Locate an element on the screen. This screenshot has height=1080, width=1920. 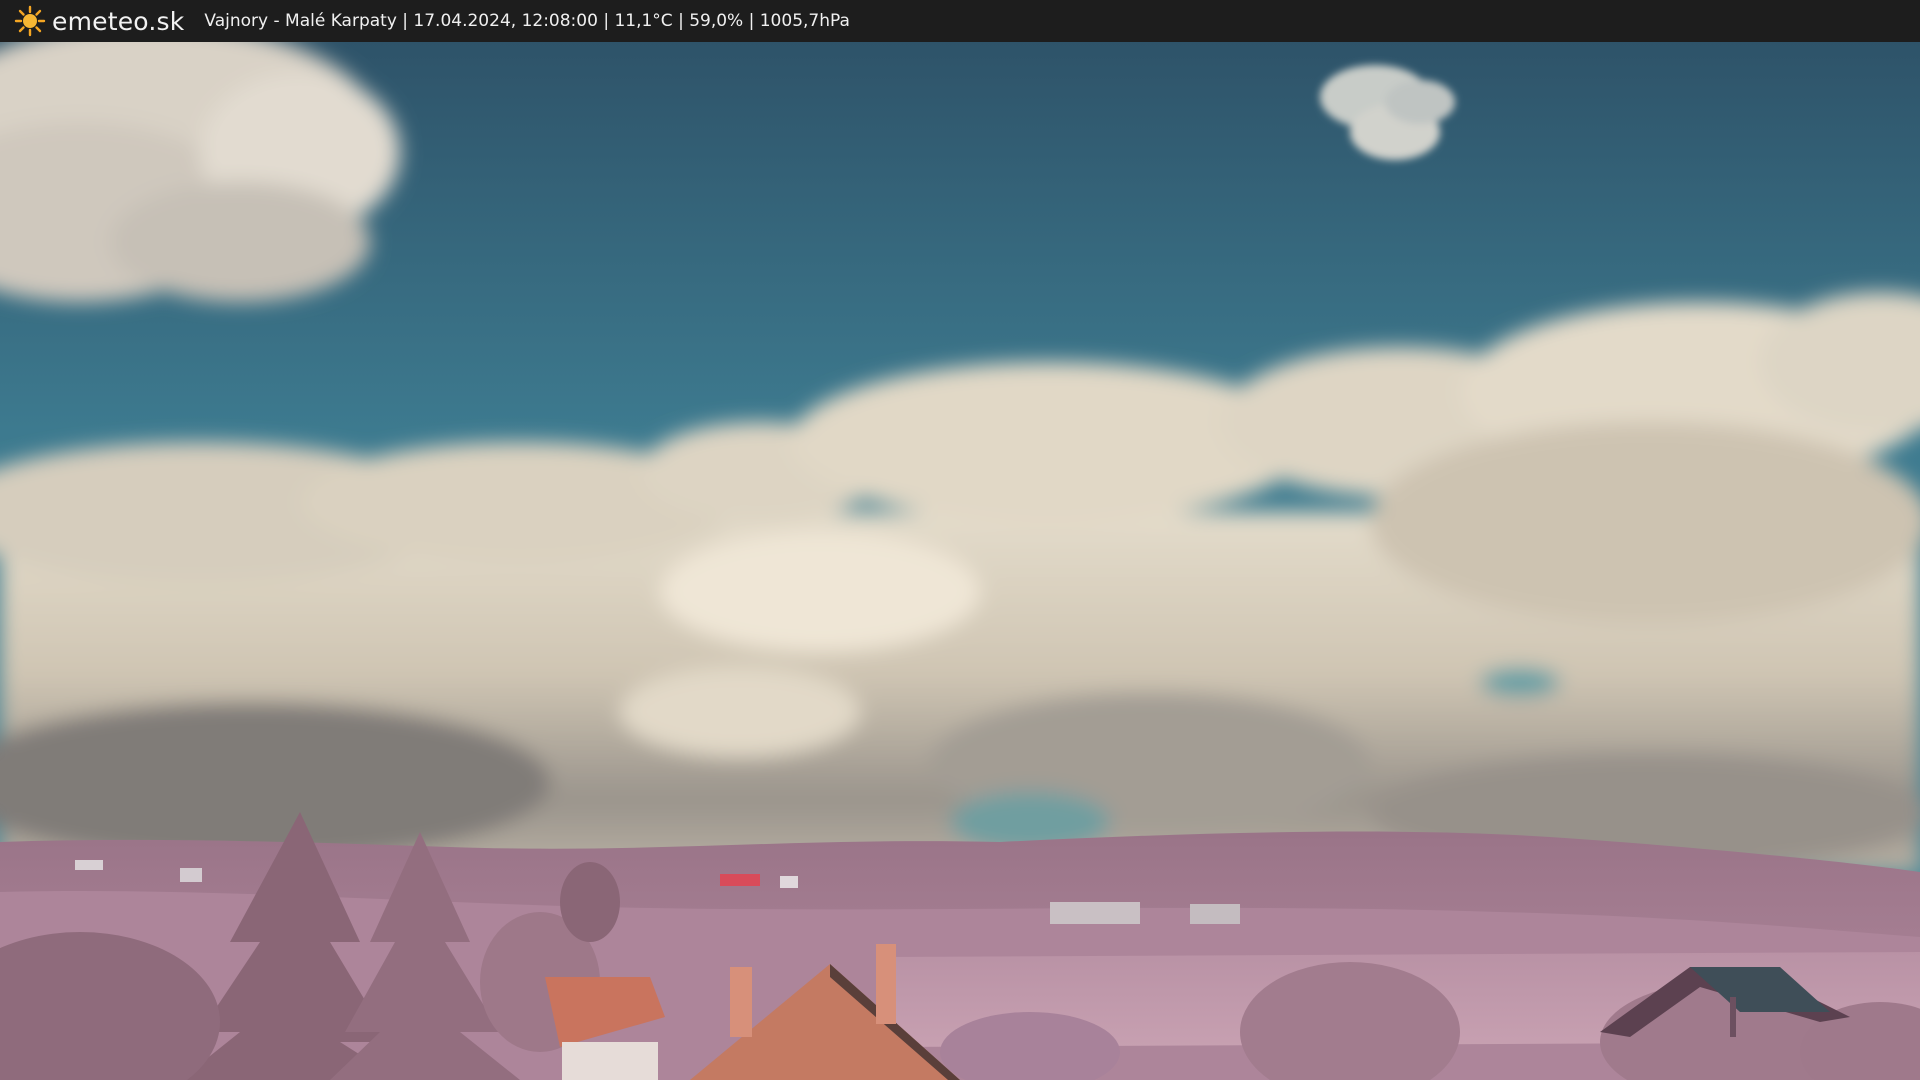
site-logo: emeteo.sk is located at coordinates (99, 21).